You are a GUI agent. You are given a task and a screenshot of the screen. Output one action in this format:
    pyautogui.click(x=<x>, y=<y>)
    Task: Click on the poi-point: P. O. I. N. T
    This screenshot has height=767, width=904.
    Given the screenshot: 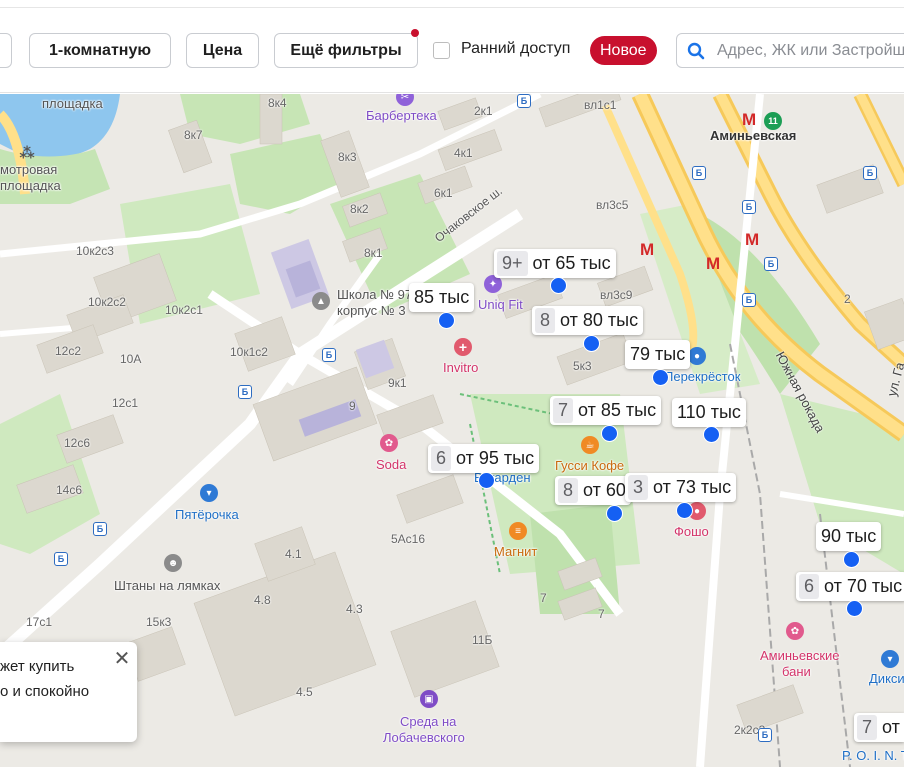 What is the action you would take?
    pyautogui.click(x=873, y=755)
    